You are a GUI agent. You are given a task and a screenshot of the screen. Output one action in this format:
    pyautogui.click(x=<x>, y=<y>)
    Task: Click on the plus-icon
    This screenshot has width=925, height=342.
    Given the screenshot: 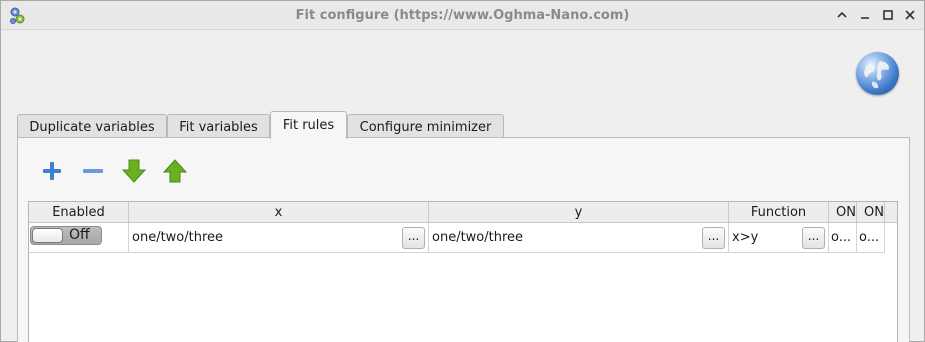 What is the action you would take?
    pyautogui.click(x=52, y=171)
    